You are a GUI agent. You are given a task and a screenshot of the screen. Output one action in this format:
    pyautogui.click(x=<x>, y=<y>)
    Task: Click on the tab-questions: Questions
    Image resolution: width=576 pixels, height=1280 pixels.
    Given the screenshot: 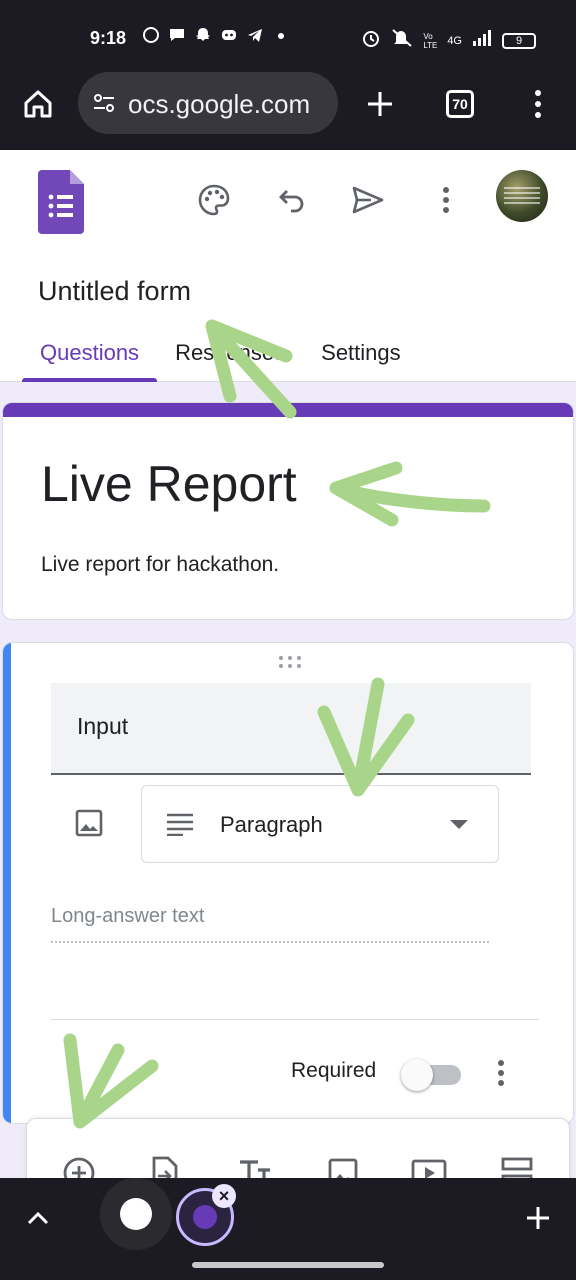 What is the action you would take?
    pyautogui.click(x=90, y=356)
    